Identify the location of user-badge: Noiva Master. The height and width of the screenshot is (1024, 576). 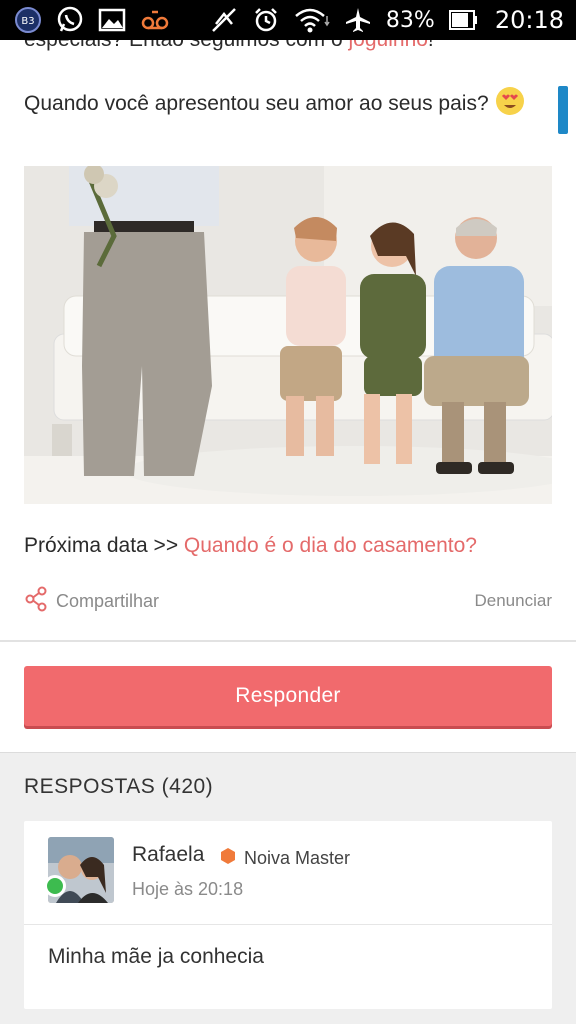
(285, 858).